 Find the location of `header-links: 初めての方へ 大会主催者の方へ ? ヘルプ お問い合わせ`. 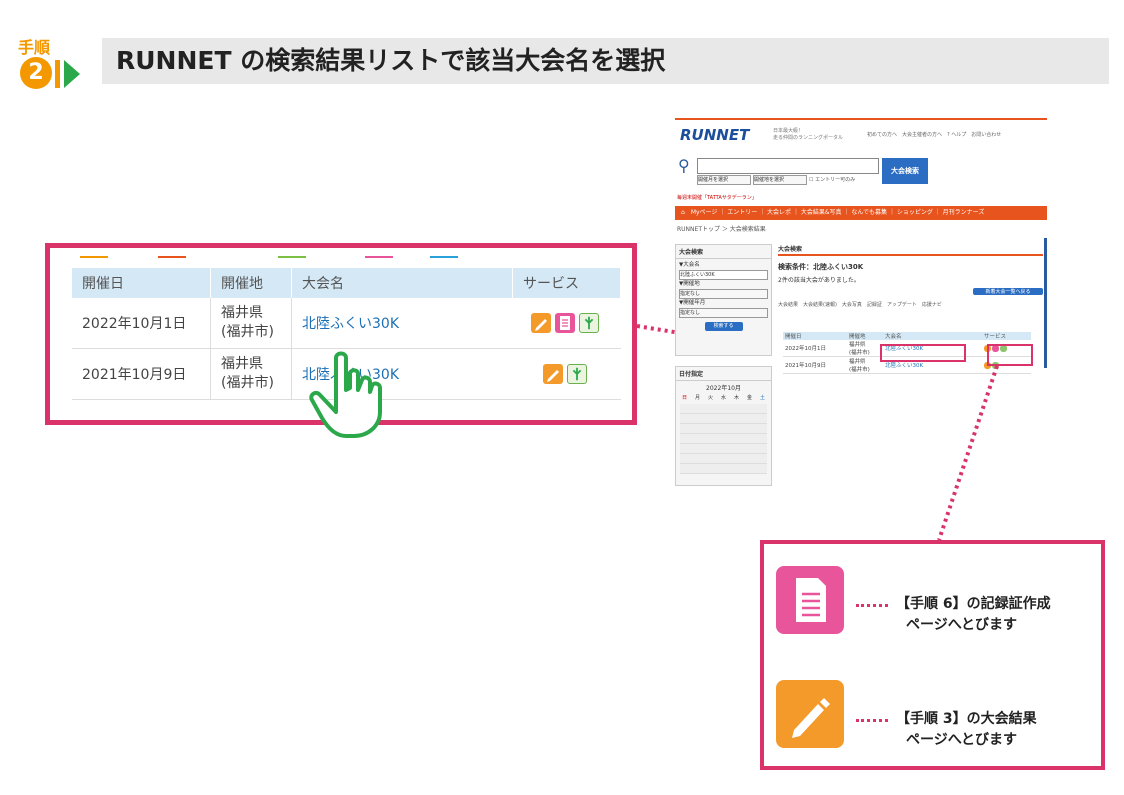

header-links: 初めての方へ 大会主催者の方へ ? ヘルプ お問い合わせ is located at coordinates (934, 134).